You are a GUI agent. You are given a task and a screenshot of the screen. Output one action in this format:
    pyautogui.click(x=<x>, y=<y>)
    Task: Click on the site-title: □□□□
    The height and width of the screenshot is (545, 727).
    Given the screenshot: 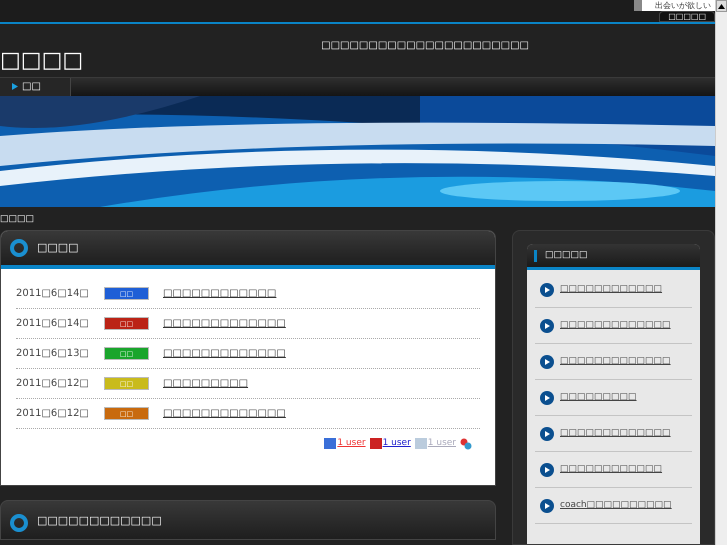 What is the action you would take?
    pyautogui.click(x=42, y=60)
    